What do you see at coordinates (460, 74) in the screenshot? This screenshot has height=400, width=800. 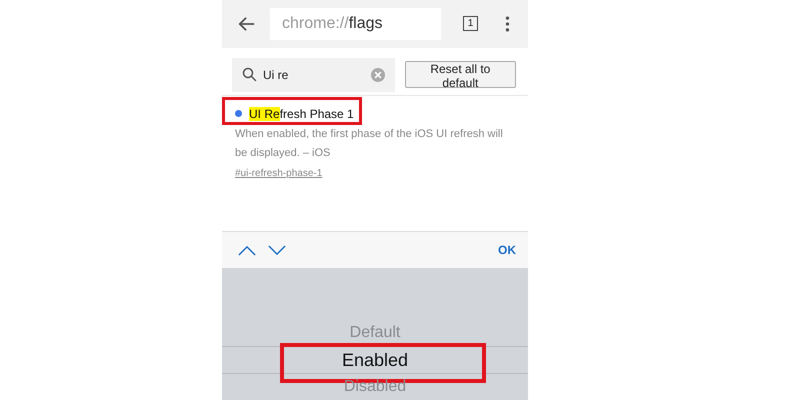 I see `reset-button: Reset all to default` at bounding box center [460, 74].